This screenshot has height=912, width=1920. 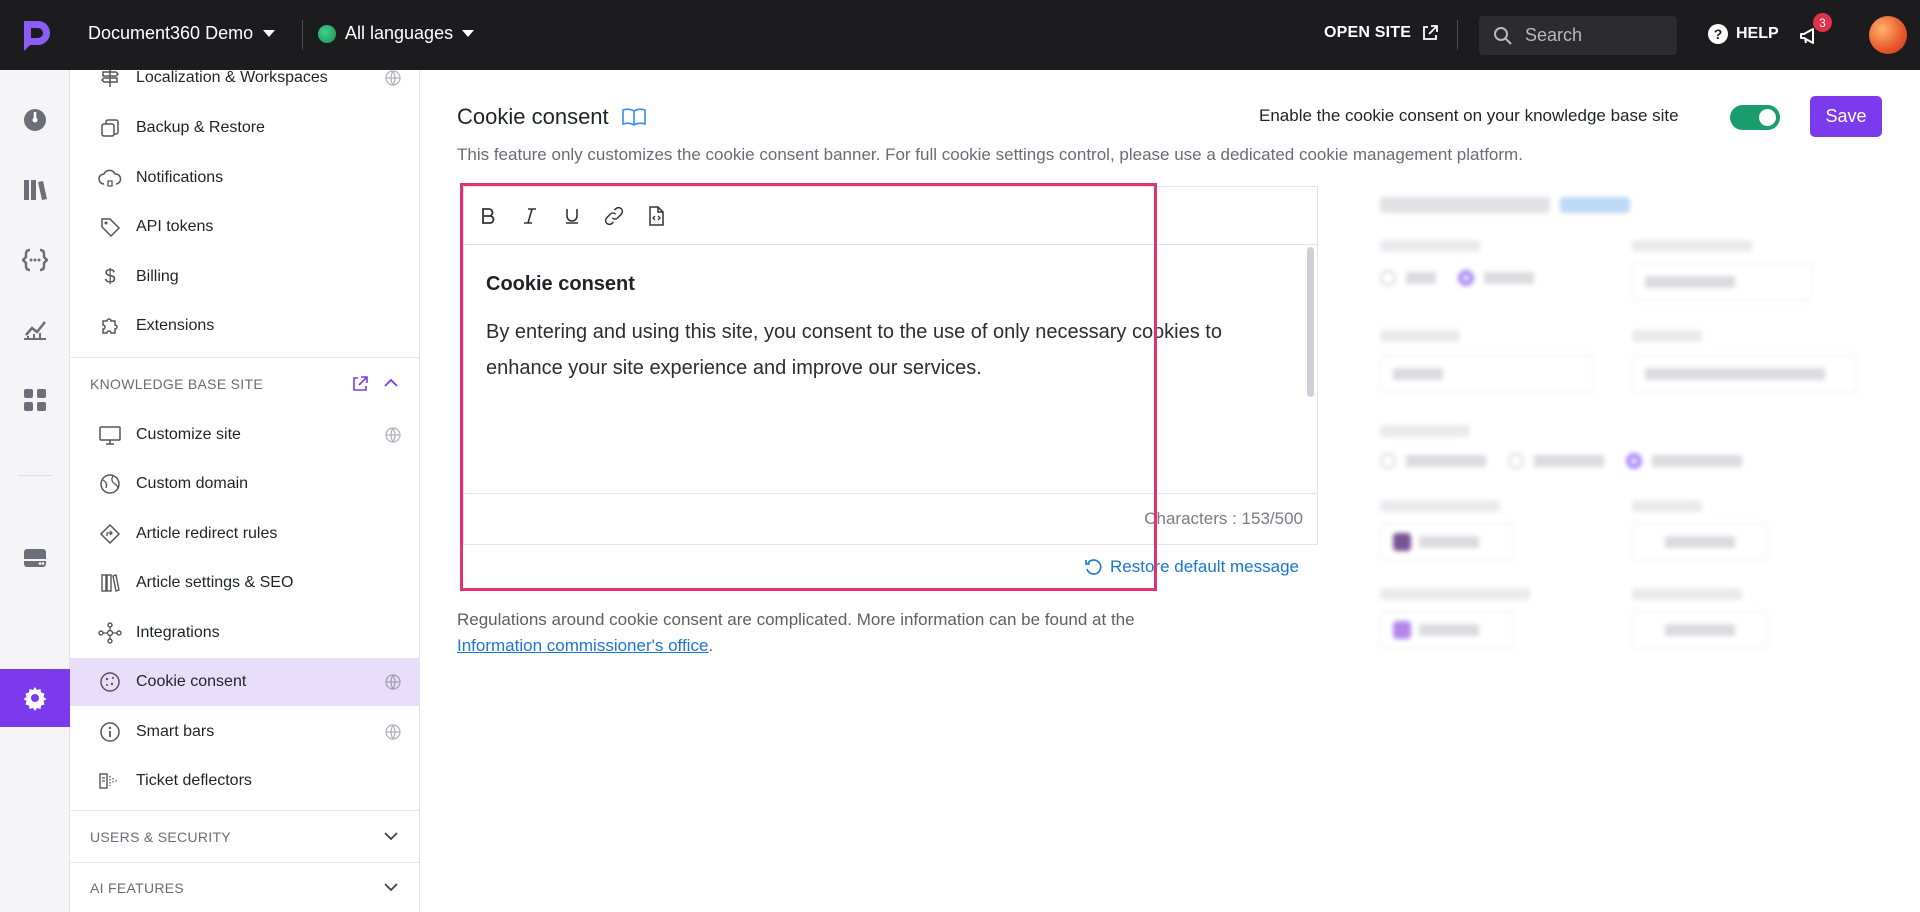 I want to click on blurred-input, so click(x=1744, y=374).